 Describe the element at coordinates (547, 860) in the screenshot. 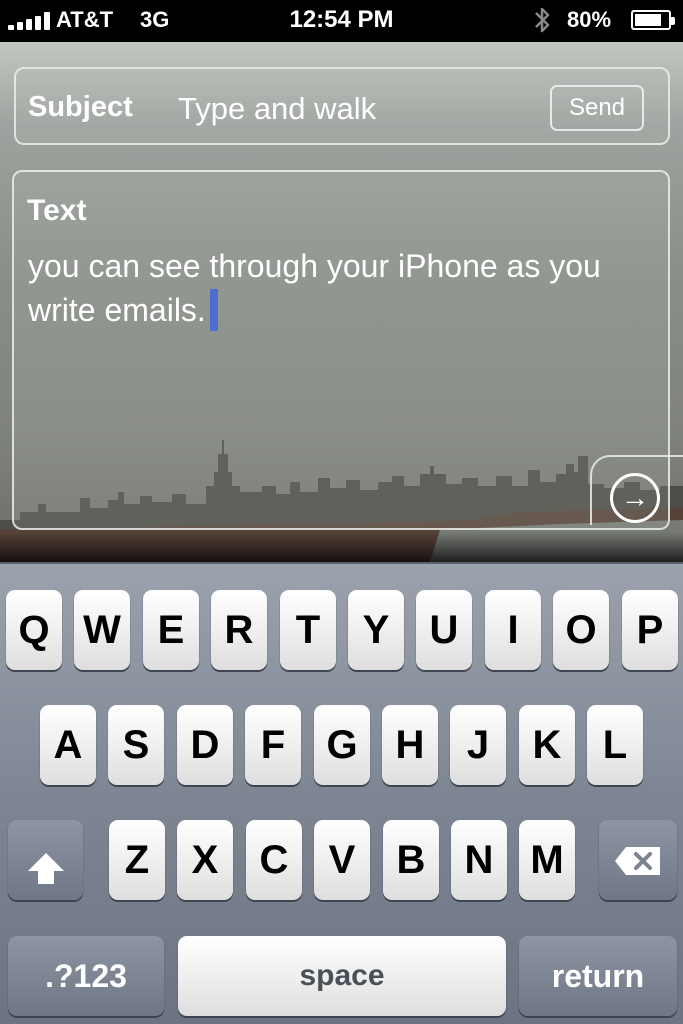

I see `key-m: M` at that location.